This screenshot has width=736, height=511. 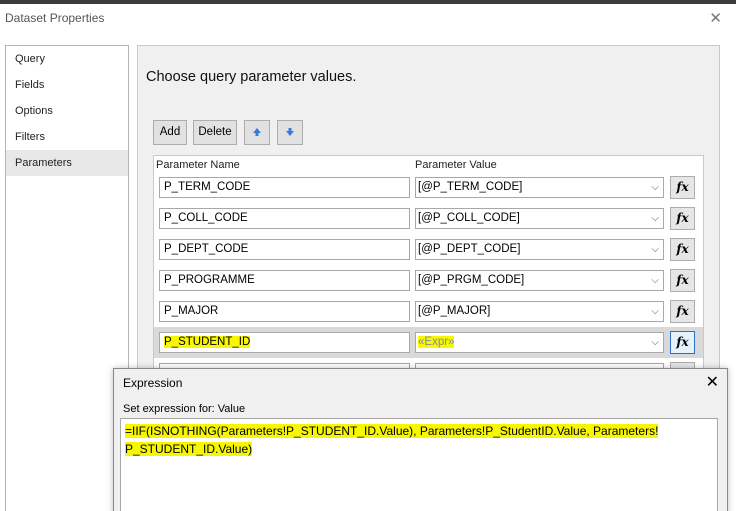 I want to click on parameter-name-field: P_COLL_CODE, so click(x=284, y=218).